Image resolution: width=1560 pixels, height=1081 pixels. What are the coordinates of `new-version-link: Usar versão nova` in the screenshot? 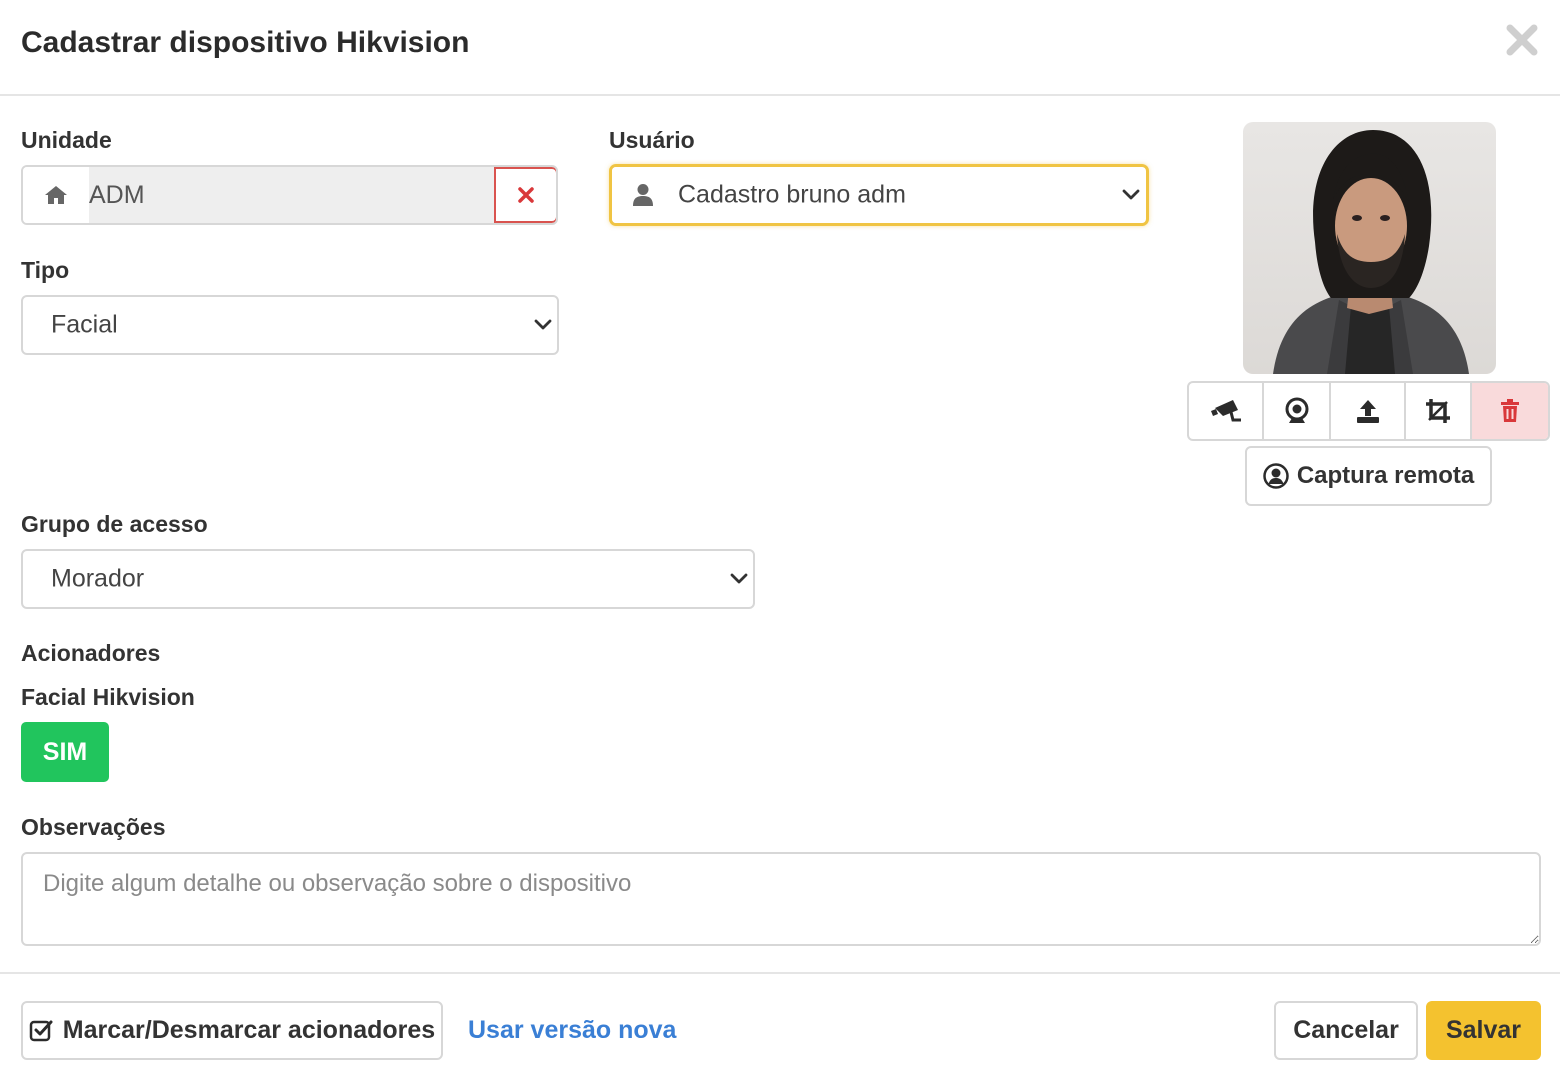 It's located at (572, 1030).